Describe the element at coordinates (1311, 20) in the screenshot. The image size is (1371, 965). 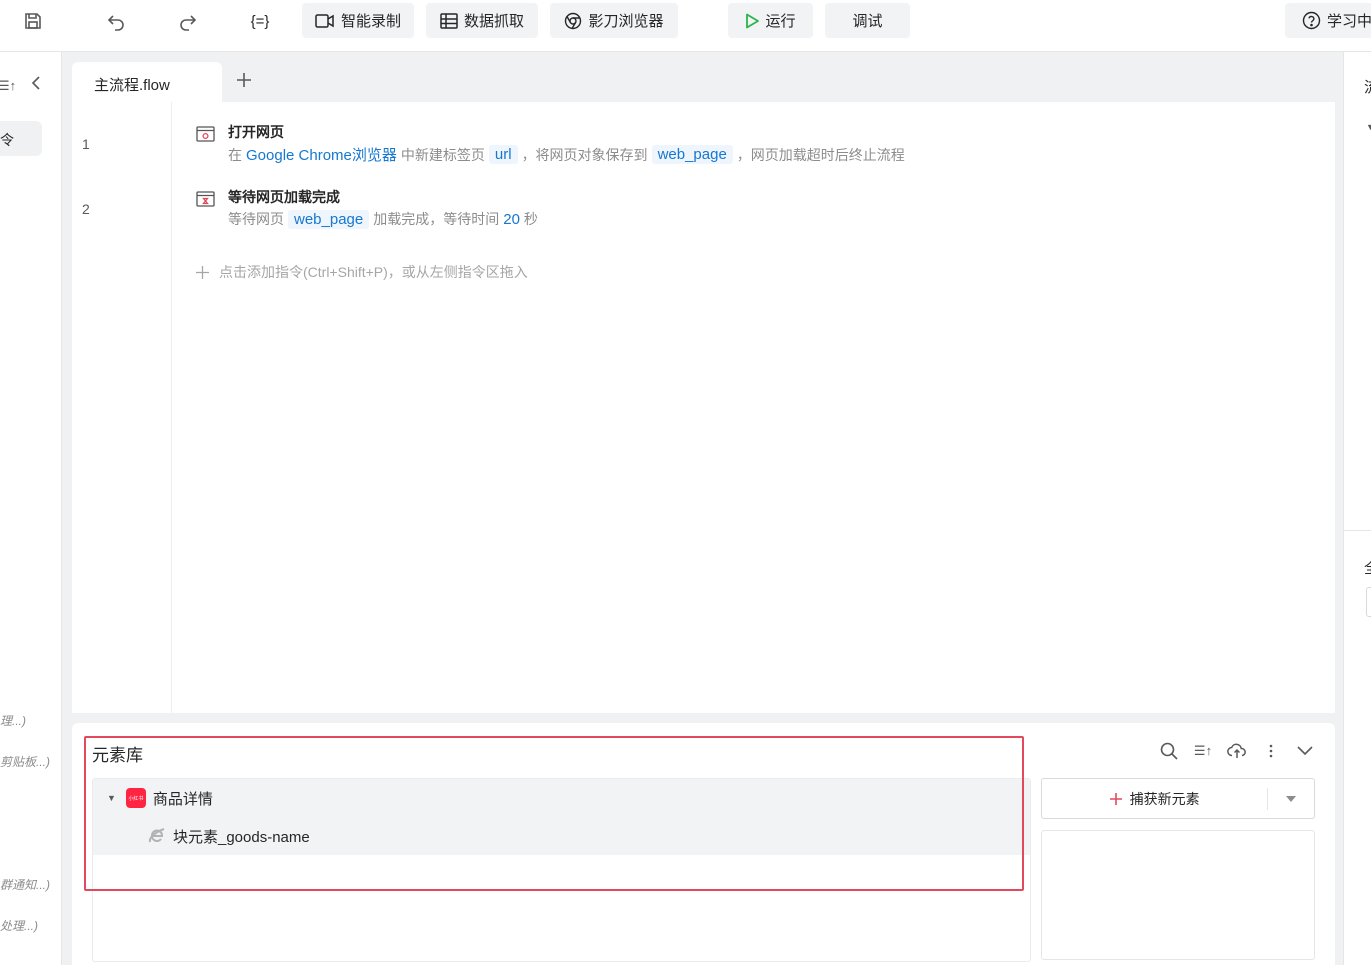
I see `help-circle-icon` at that location.